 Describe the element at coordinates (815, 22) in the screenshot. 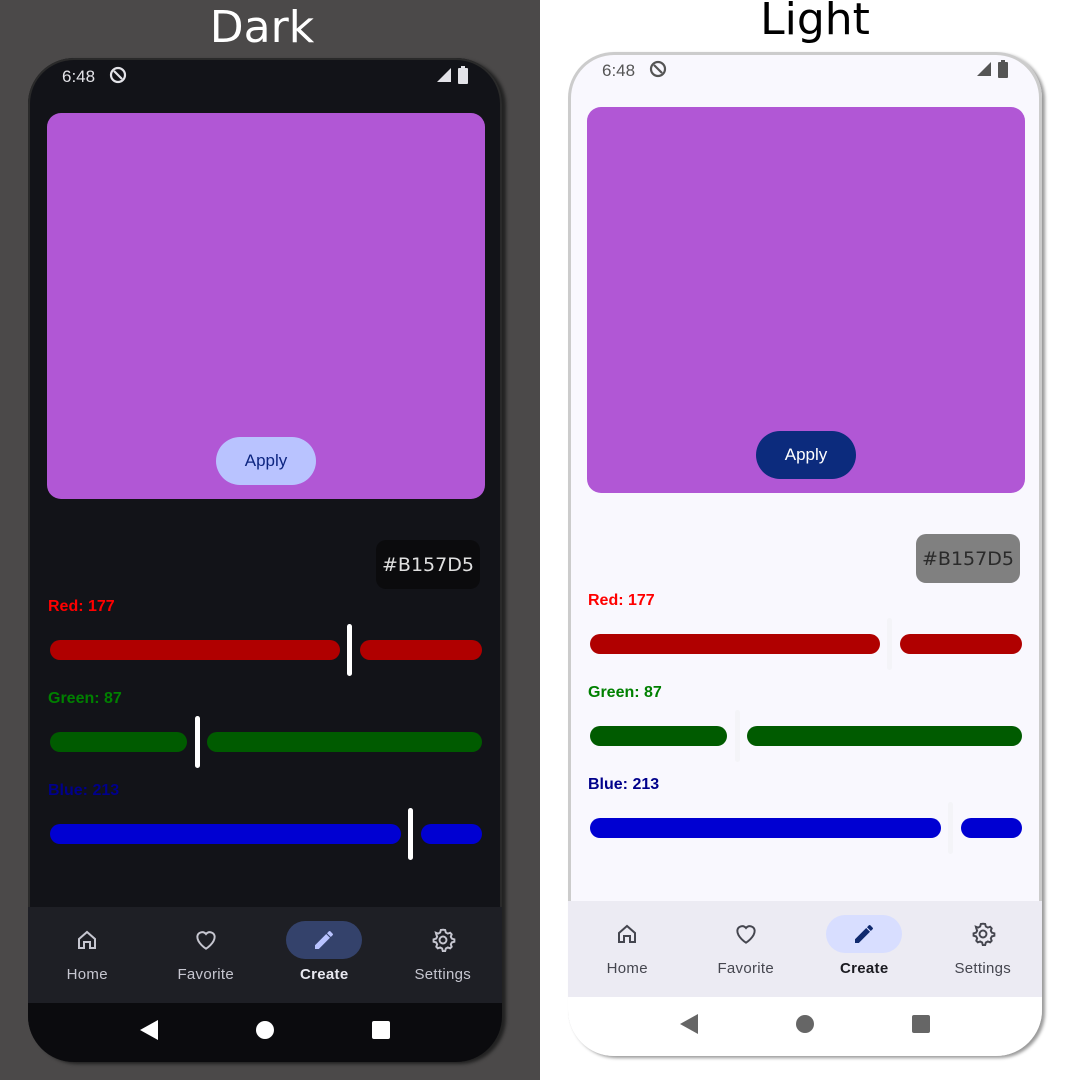

I see `panel-title: Light` at that location.